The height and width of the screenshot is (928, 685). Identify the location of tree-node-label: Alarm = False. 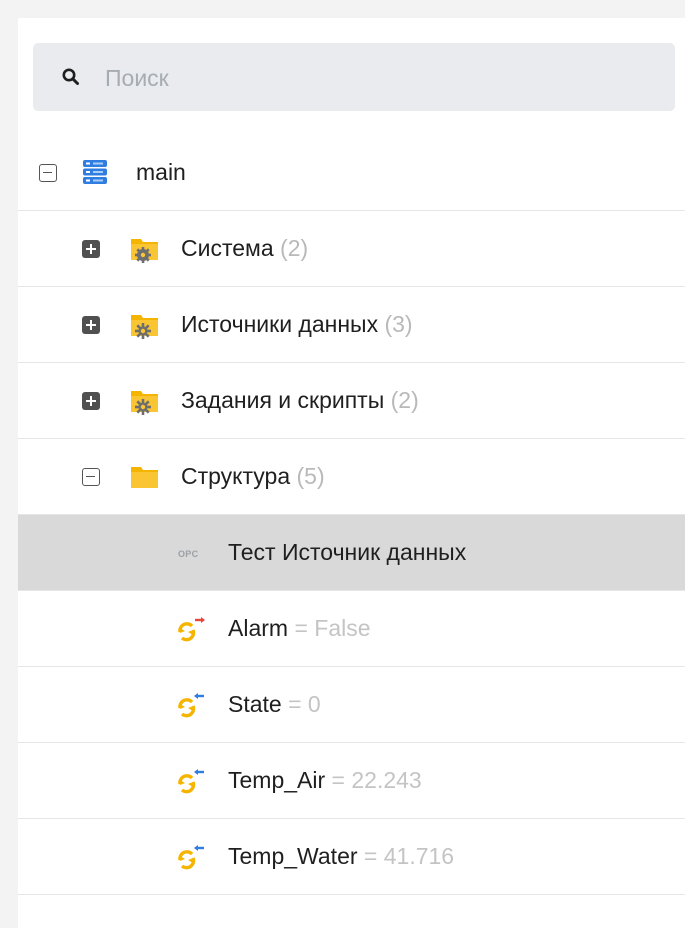
(299, 628).